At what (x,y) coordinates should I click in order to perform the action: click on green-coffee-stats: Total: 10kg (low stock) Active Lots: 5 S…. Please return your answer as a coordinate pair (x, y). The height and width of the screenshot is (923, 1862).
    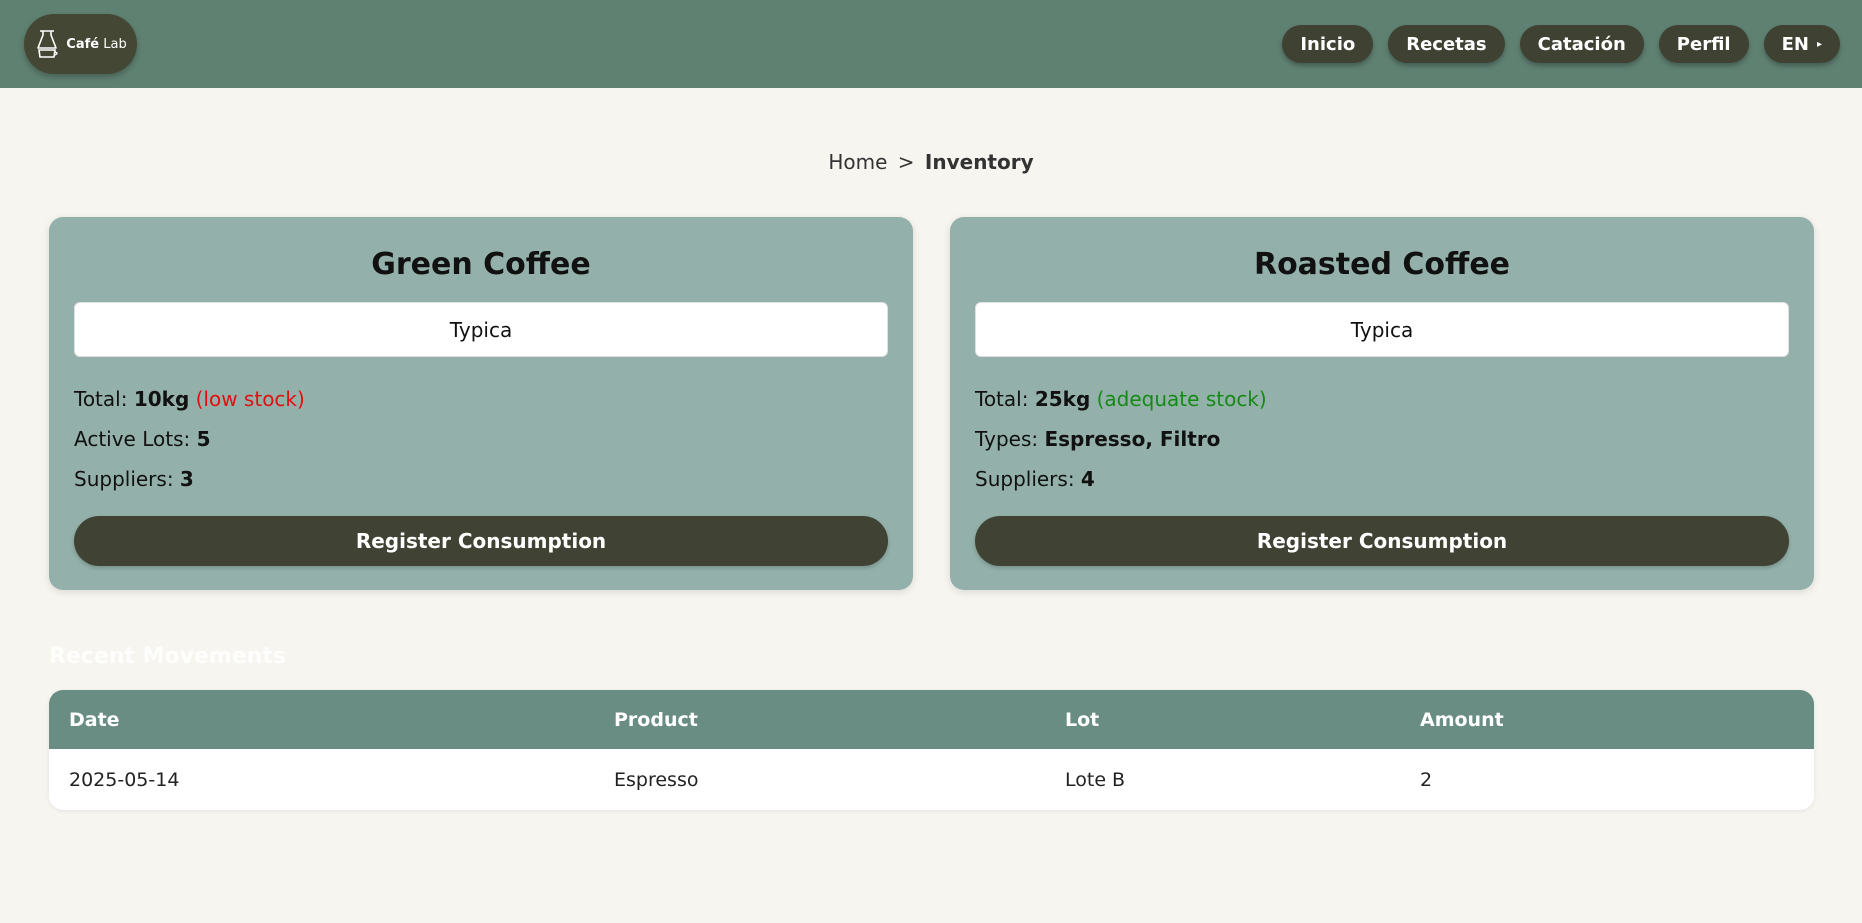
    Looking at the image, I should click on (189, 439).